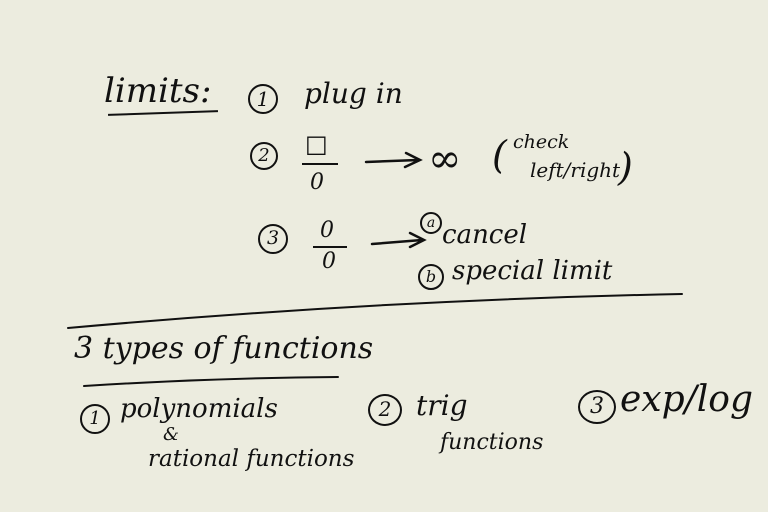 This screenshot has width=768, height=512. Describe the element at coordinates (199, 409) in the screenshot. I see `functions-item-1-line-1: polynomials` at that location.